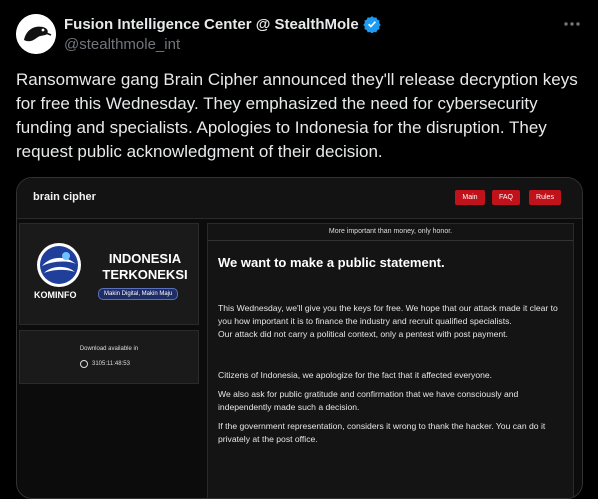  I want to click on kominfo-emblem-icon, so click(59, 265).